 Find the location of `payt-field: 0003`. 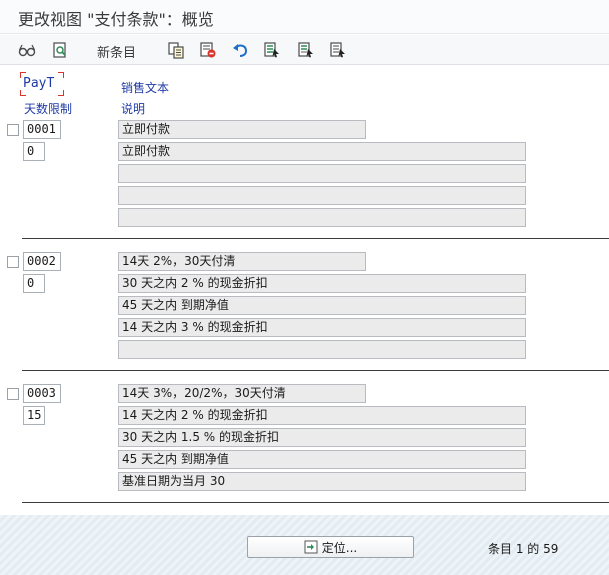

payt-field: 0003 is located at coordinates (42, 393).